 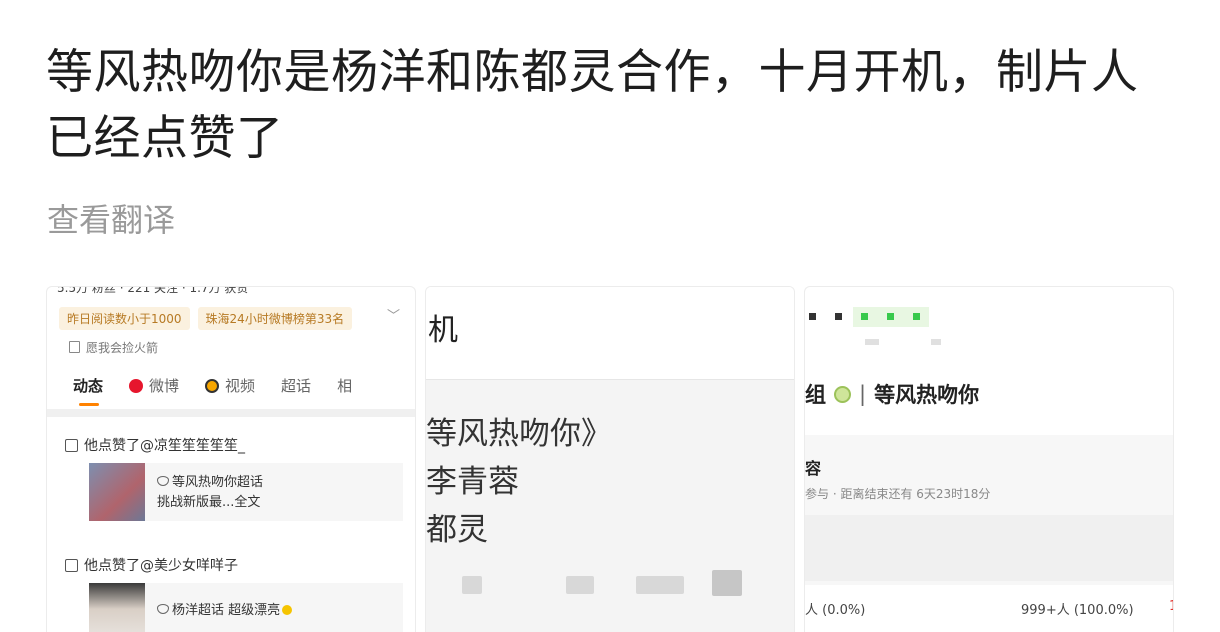 I want to click on poll-right-result: 999+人 (100.0%), so click(x=1077, y=610).